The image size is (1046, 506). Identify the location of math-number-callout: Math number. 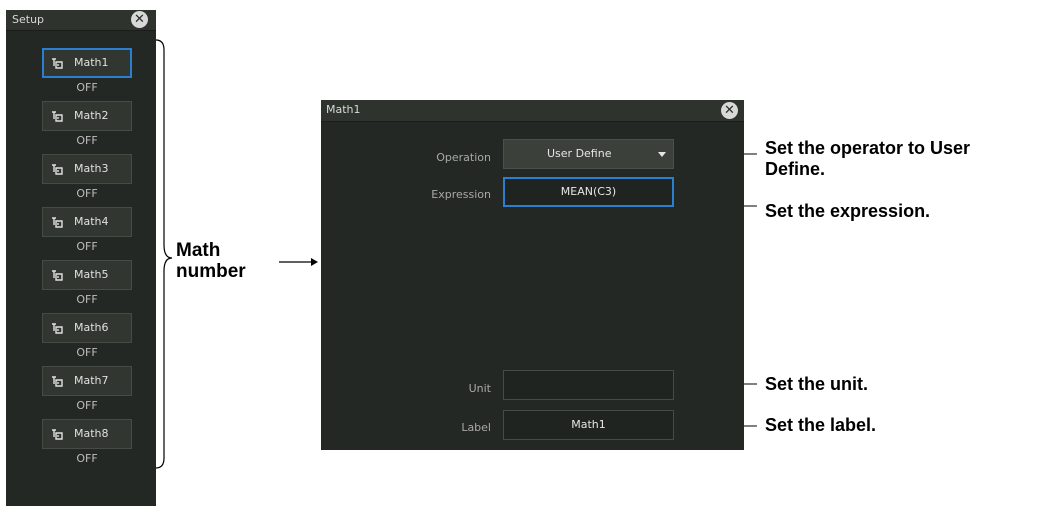
(211, 261).